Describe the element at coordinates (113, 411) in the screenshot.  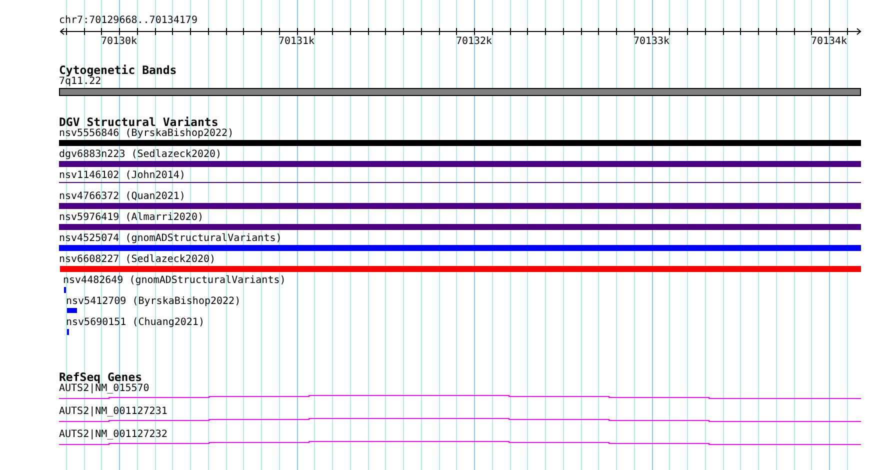
I see `gene-label: AUTS2|NM_001127231` at that location.